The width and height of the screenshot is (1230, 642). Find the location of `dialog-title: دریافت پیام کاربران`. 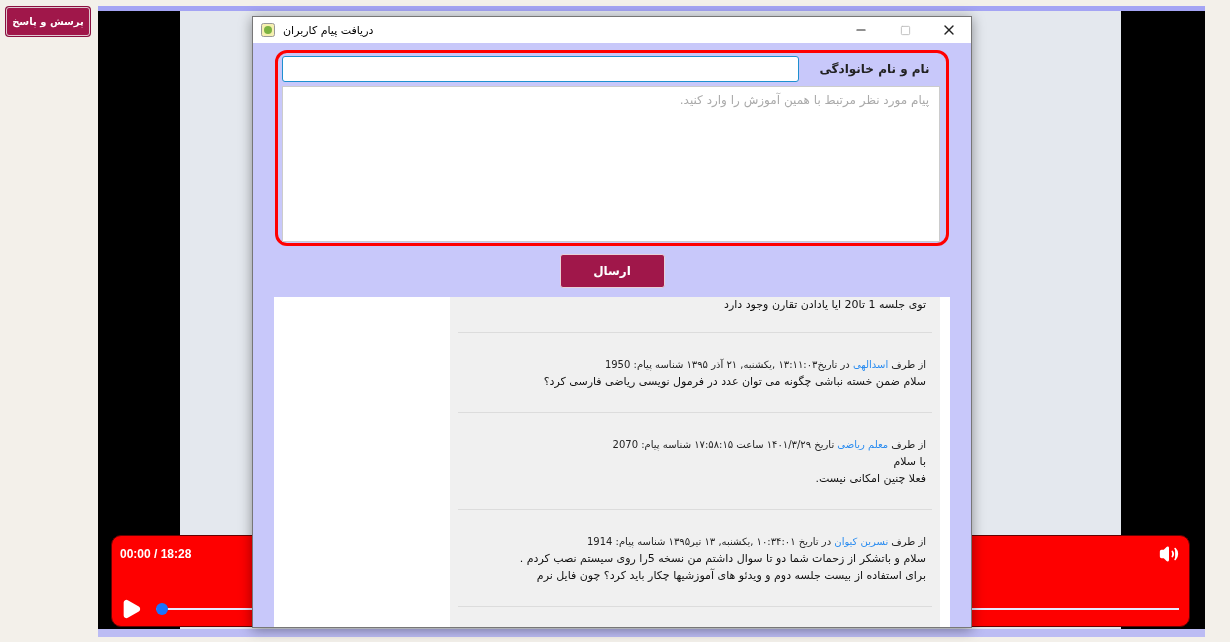

dialog-title: دریافت پیام کاربران is located at coordinates (328, 30).